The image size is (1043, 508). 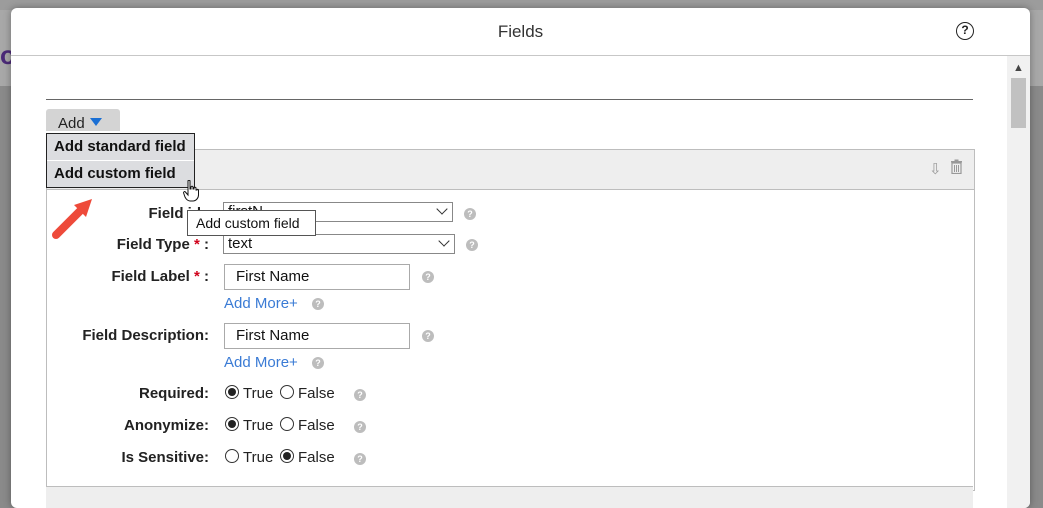 What do you see at coordinates (232, 392) in the screenshot?
I see `required-true-radio` at bounding box center [232, 392].